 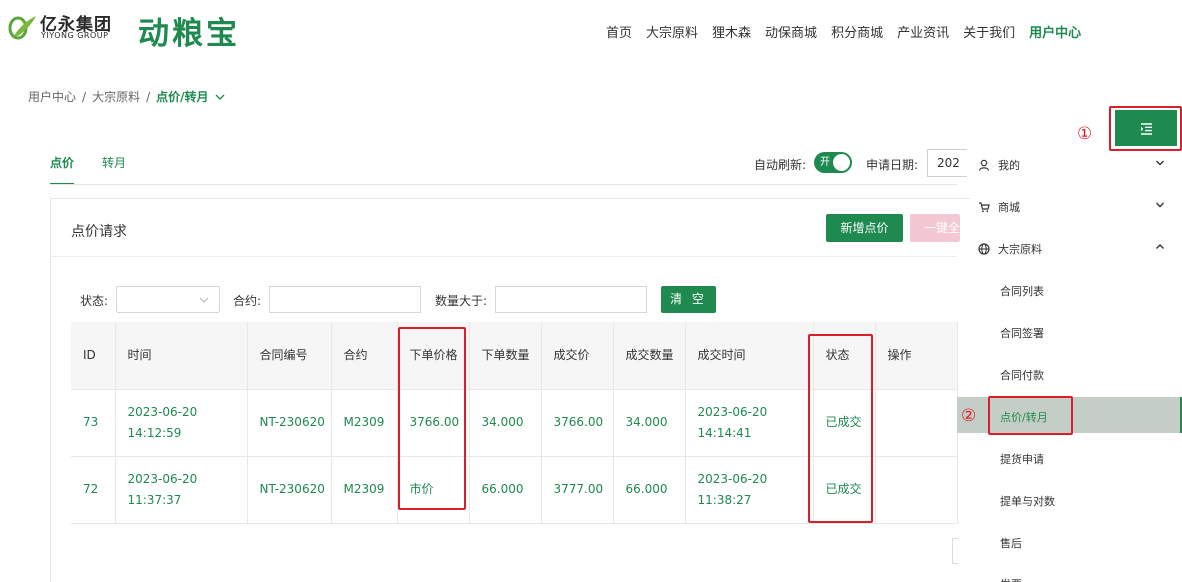 I want to click on col-header-deal-price: 成交价, so click(x=577, y=356).